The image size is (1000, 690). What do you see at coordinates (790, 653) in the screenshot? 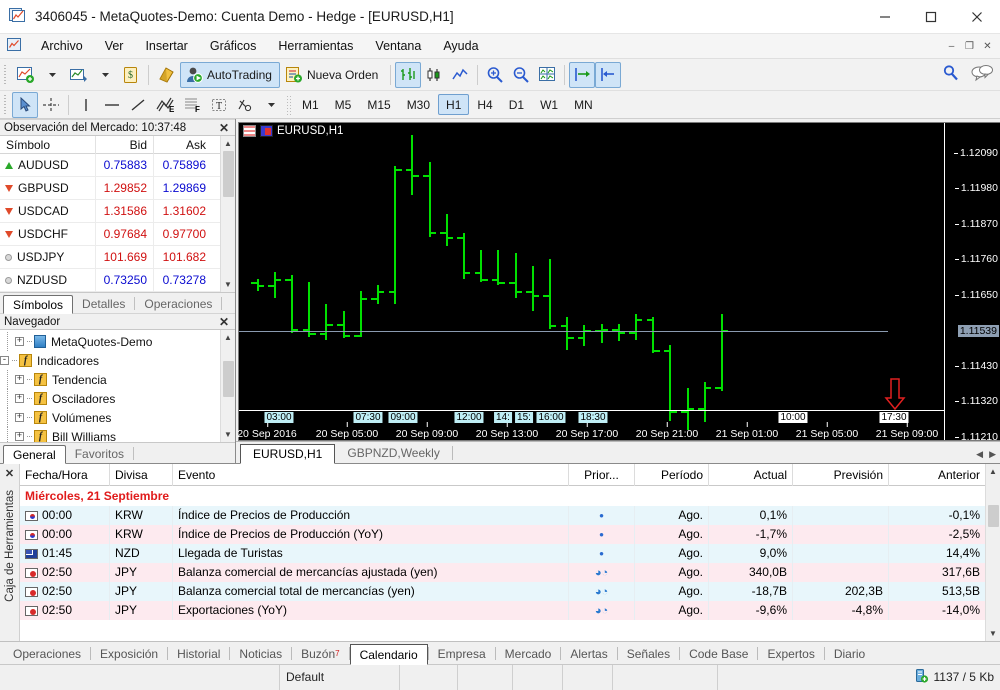
I see `toolbox-tab-expertos: Expertos` at bounding box center [790, 653].